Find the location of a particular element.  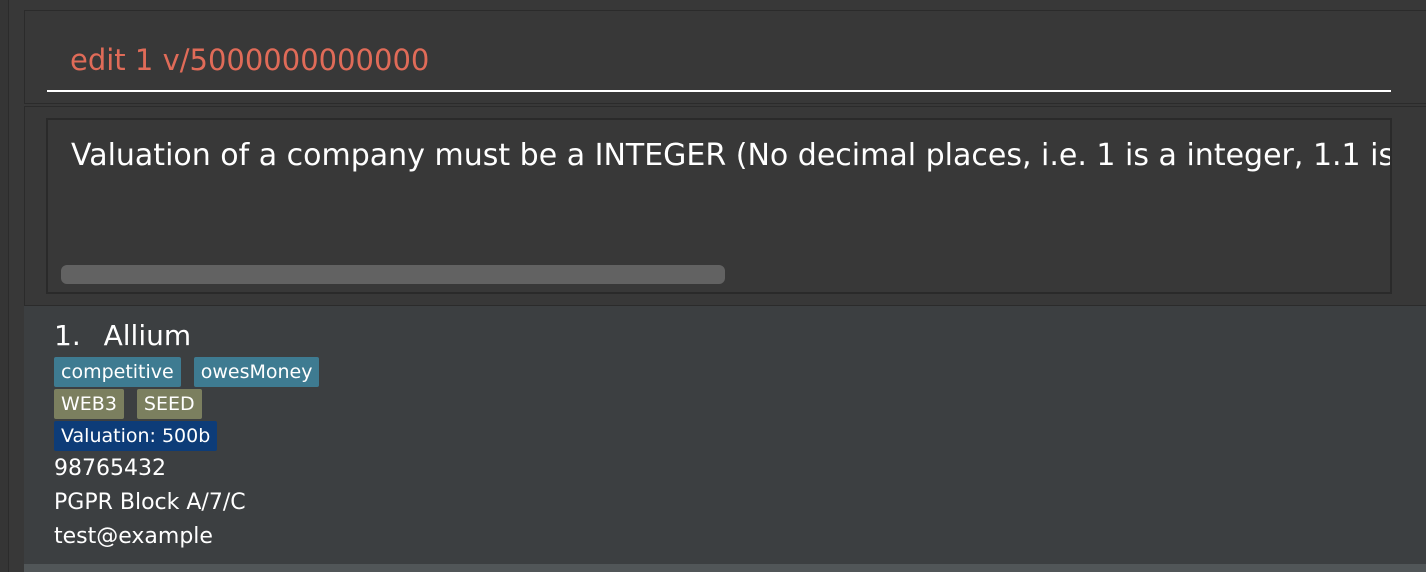

category-label: WEB3 is located at coordinates (89, 404).